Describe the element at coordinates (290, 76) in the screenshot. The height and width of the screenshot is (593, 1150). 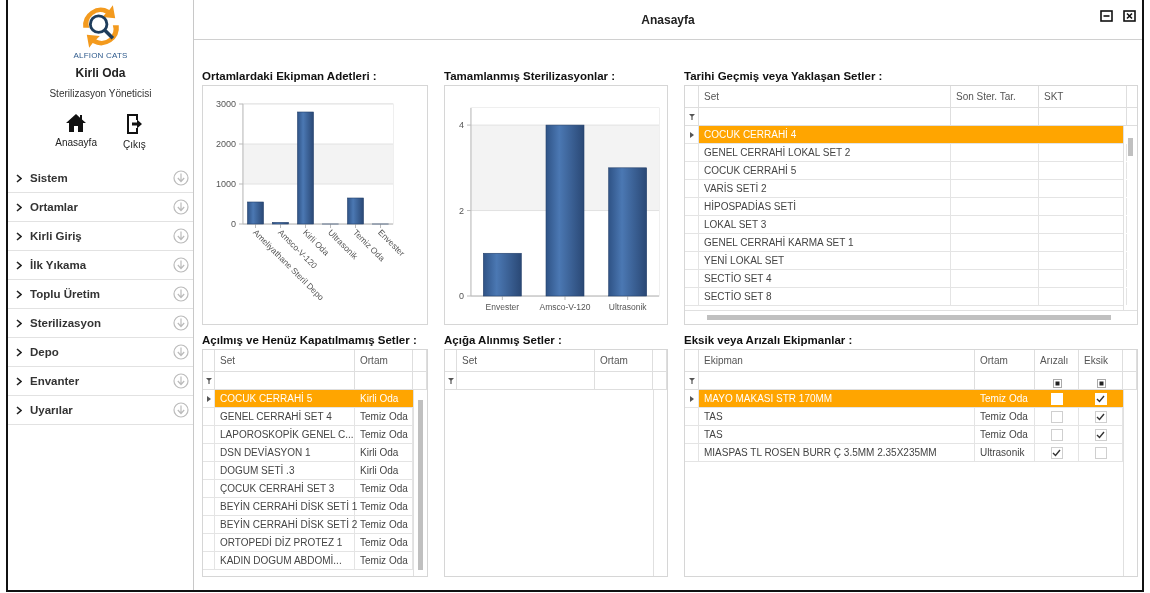
I see `section-title: Ortamlardaki Ekipman Adetleri :` at that location.